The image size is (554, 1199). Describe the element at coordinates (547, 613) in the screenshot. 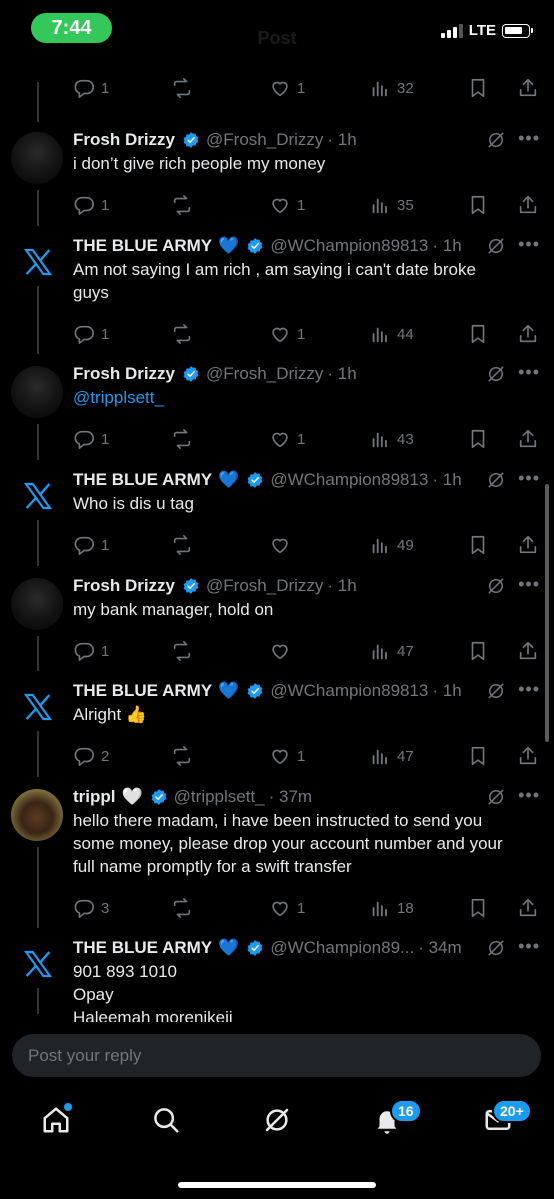

I see `scrollbar` at that location.